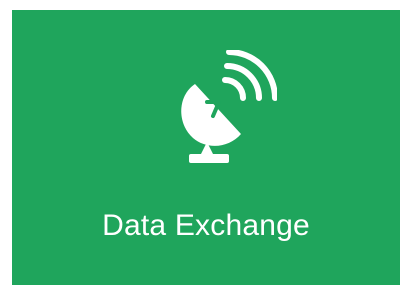 The height and width of the screenshot is (294, 414). I want to click on tile-label: Data Exchange, so click(206, 225).